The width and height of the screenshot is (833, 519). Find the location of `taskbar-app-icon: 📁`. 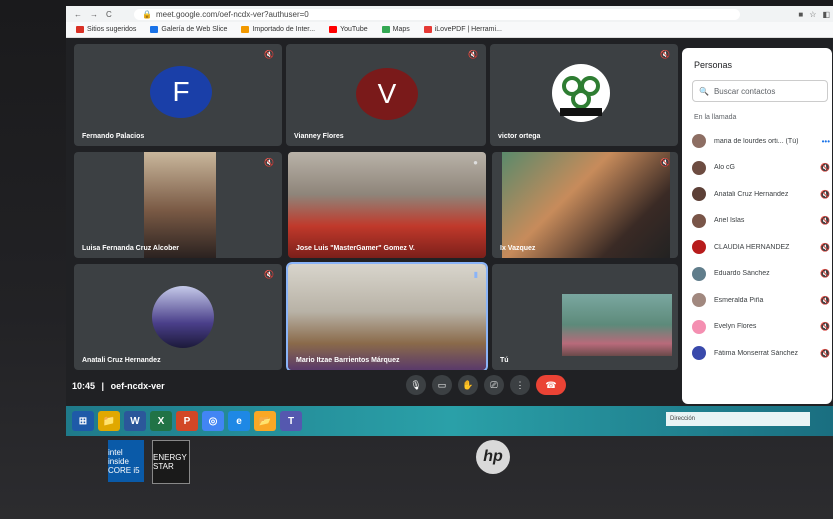

taskbar-app-icon: 📁 is located at coordinates (109, 421).